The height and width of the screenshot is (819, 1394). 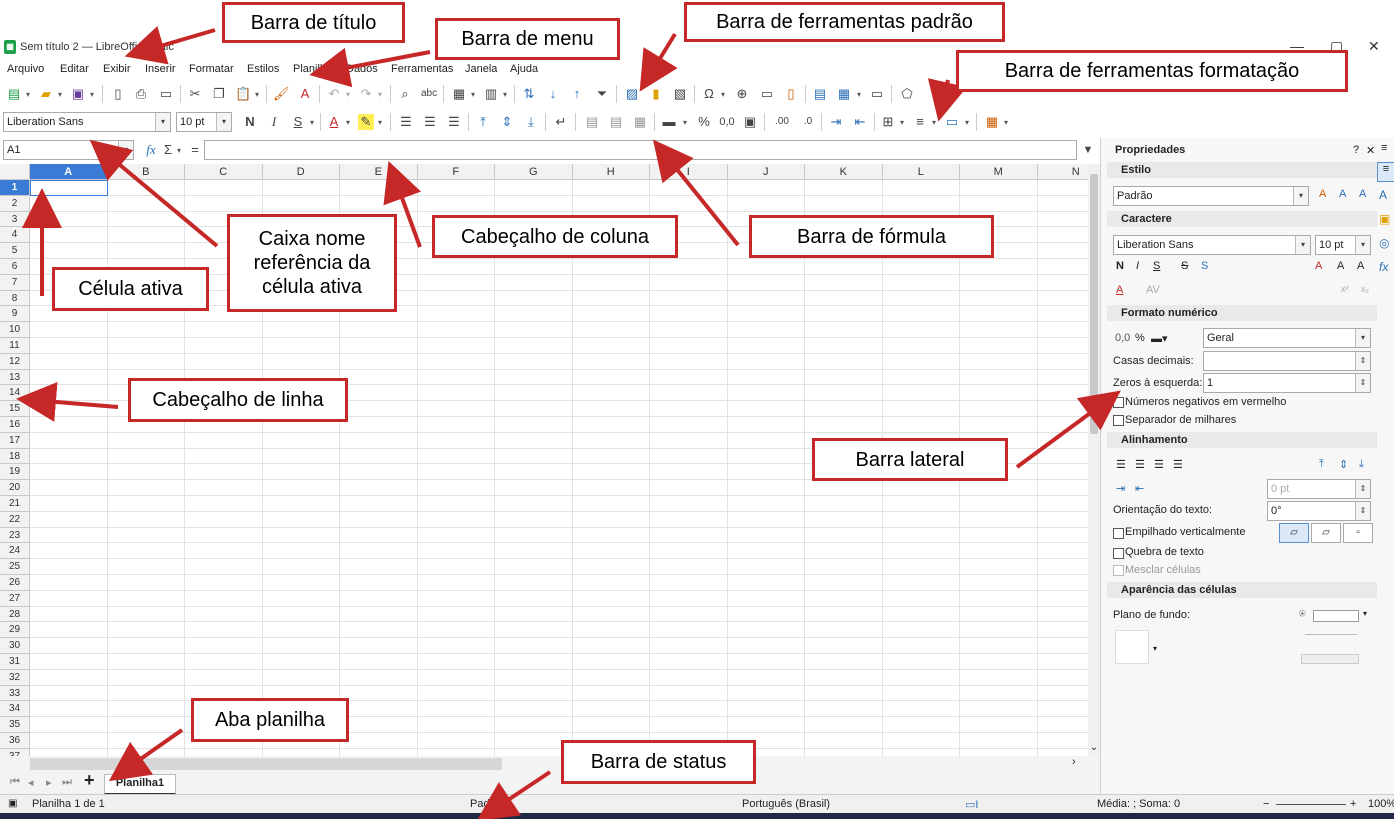 What do you see at coordinates (1118, 420) in the screenshot?
I see `thousands-separator-checkbox` at bounding box center [1118, 420].